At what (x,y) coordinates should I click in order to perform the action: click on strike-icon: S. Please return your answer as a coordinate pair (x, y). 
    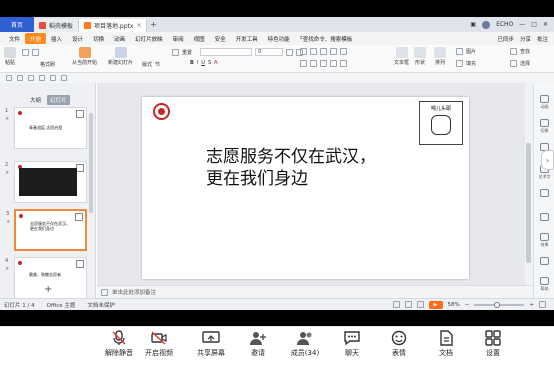
    Looking at the image, I should click on (209, 63).